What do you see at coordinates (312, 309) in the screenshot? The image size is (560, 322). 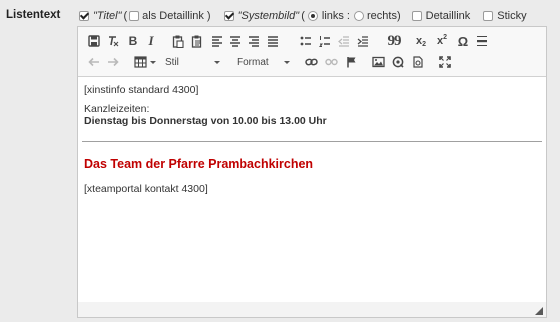 I see `editor-footer` at bounding box center [312, 309].